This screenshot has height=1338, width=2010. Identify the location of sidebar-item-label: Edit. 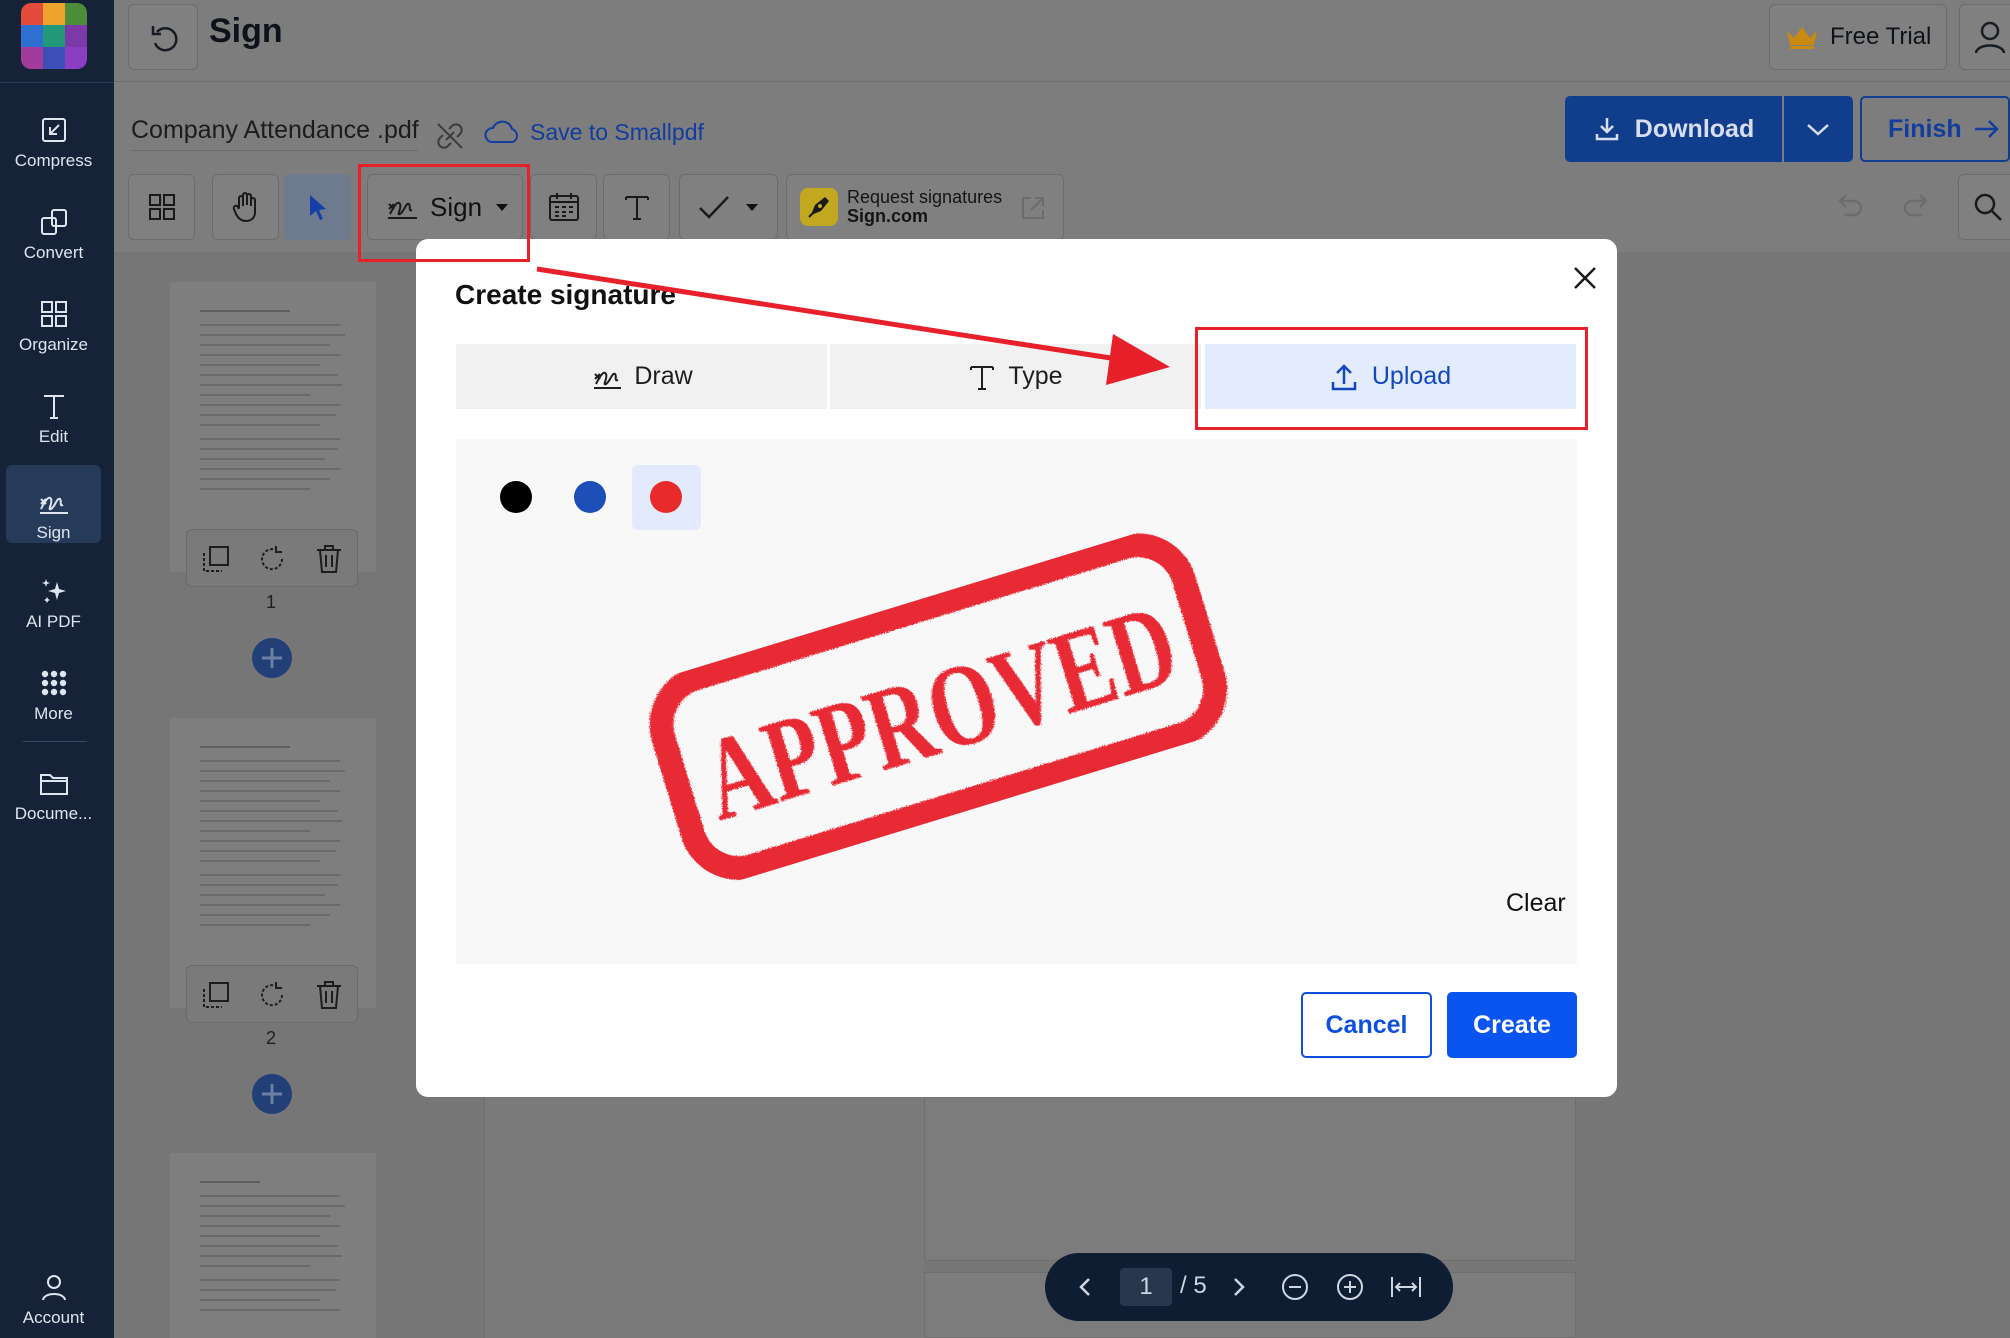
(53, 436).